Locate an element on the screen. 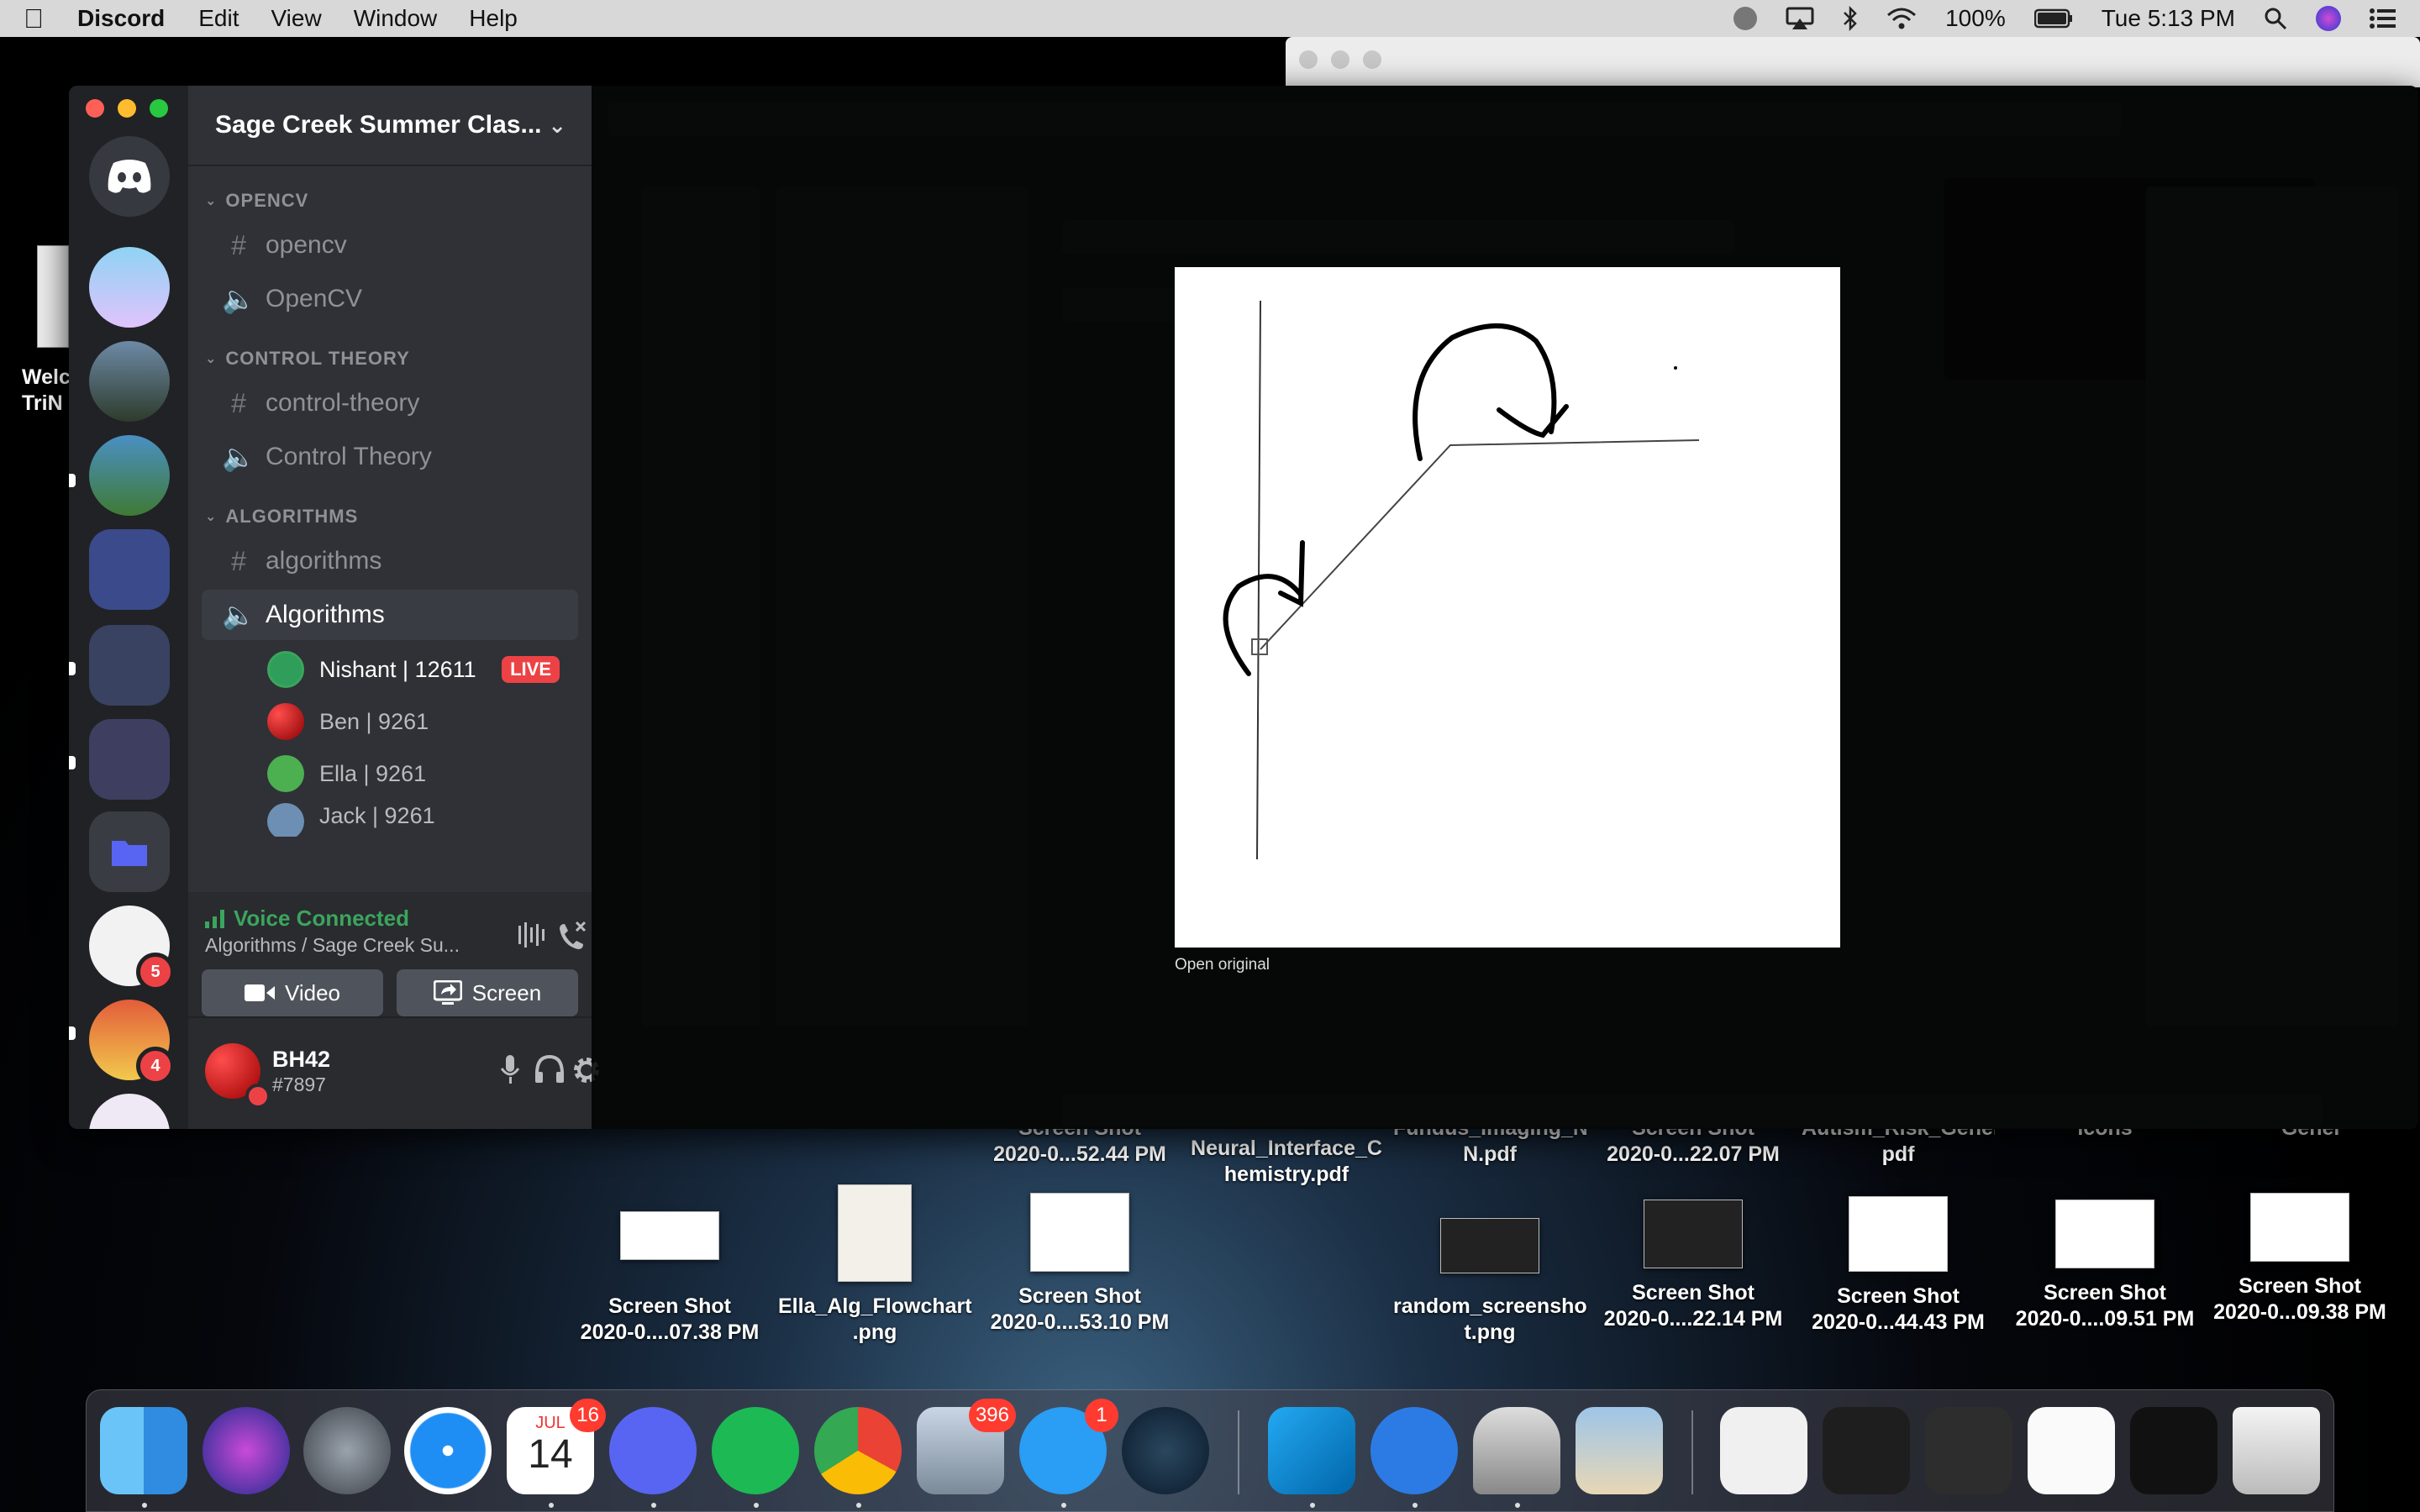  menu-view: View is located at coordinates (296, 18).